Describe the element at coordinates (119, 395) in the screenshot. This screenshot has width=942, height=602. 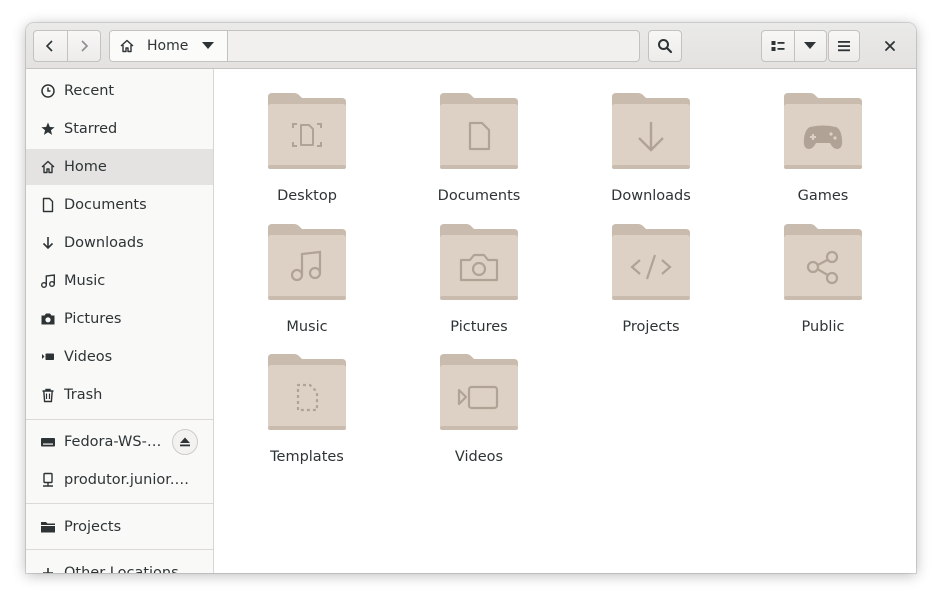
I see `sidebar-item-trash: Trash` at that location.